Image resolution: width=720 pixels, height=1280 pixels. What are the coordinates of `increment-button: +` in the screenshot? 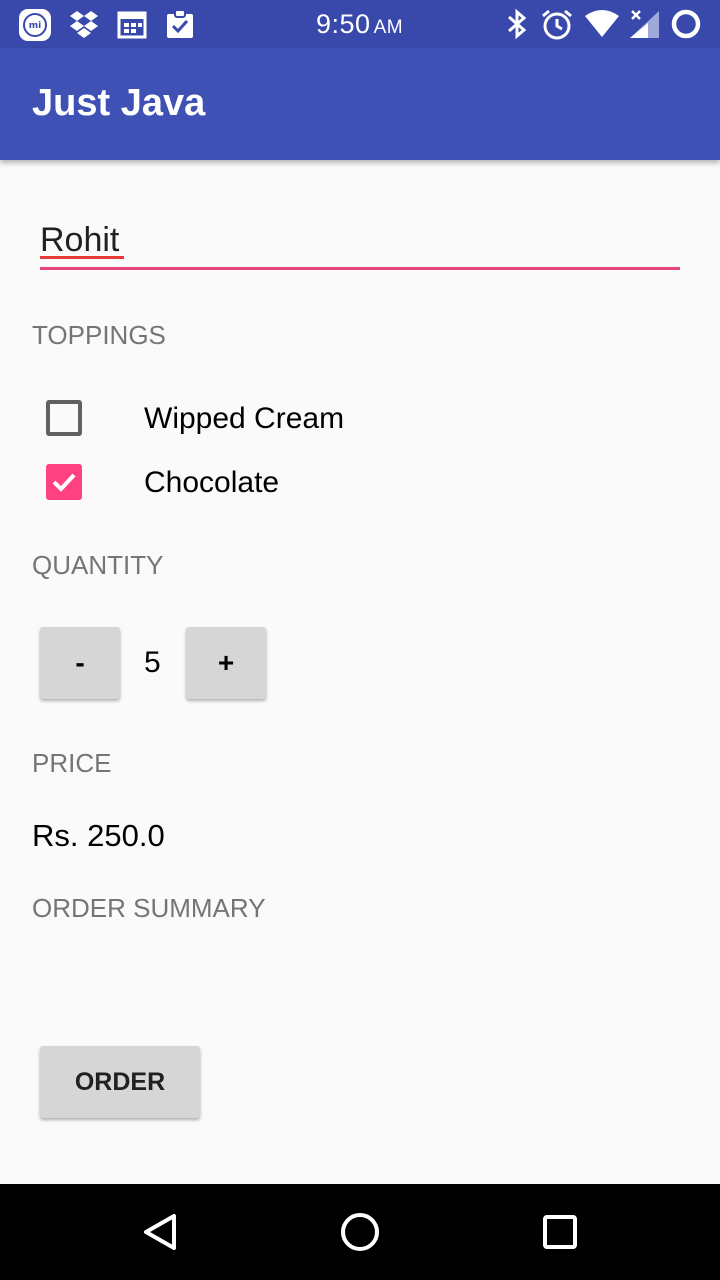 It's located at (226, 663).